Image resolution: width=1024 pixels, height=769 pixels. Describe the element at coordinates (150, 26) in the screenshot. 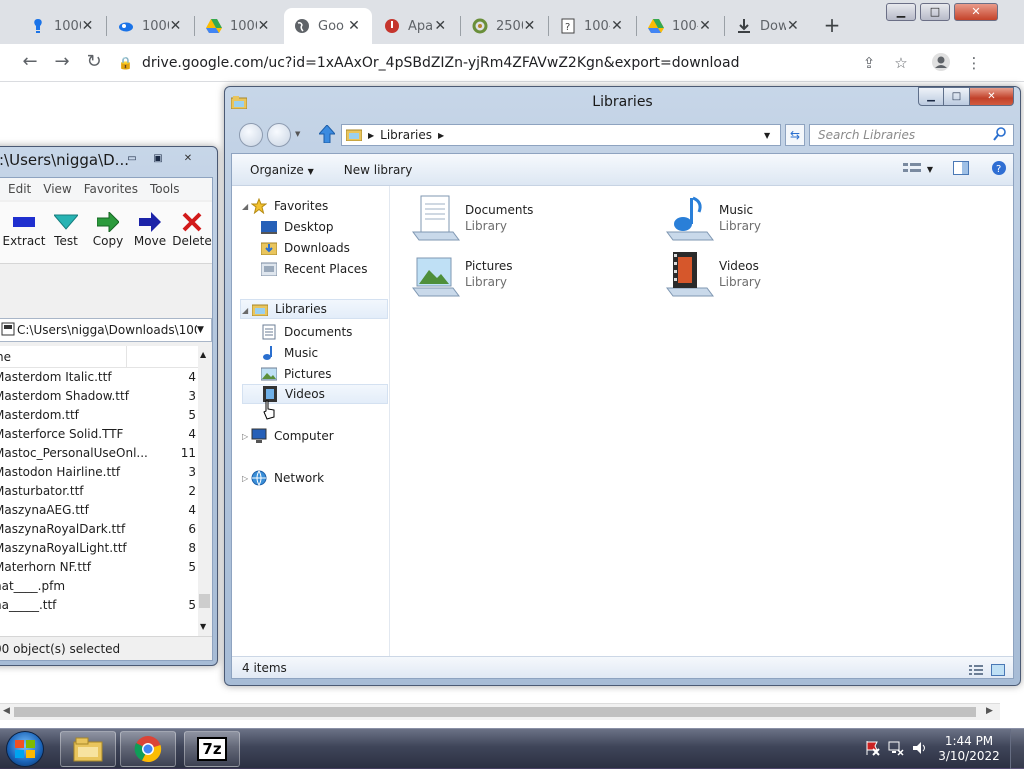

I see `browser-tab-2: 1000 ✕` at that location.